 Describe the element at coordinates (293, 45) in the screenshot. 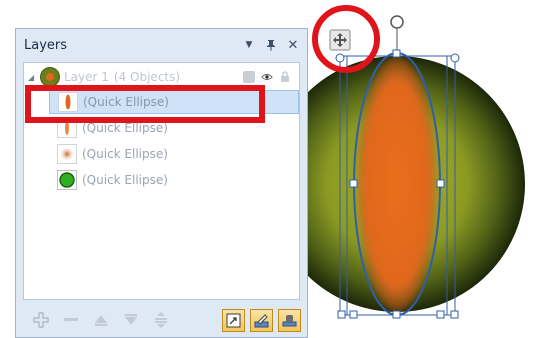

I see `close-icon: ✕` at that location.